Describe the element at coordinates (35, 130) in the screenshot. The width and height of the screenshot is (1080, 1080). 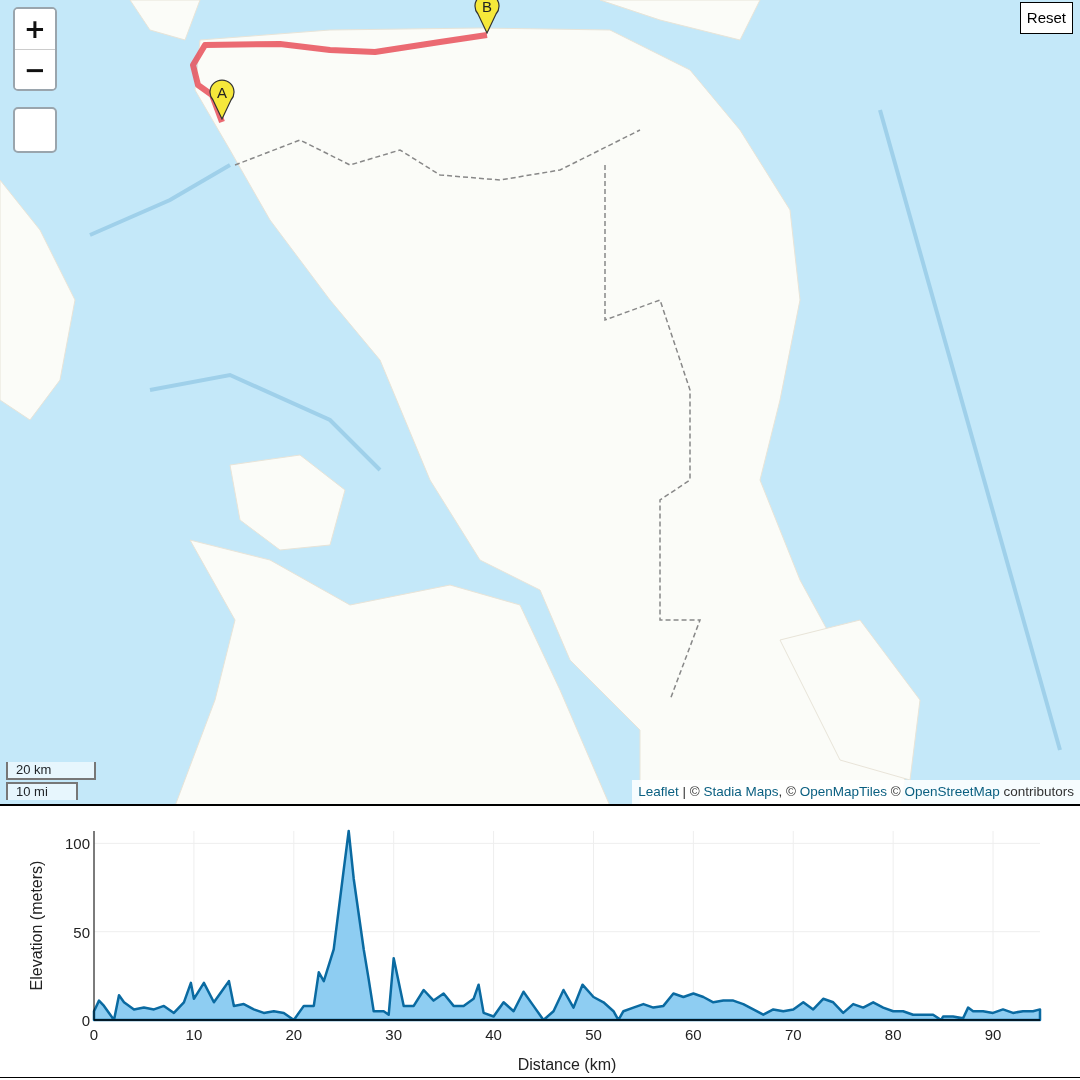
I see `map-control-button` at that location.